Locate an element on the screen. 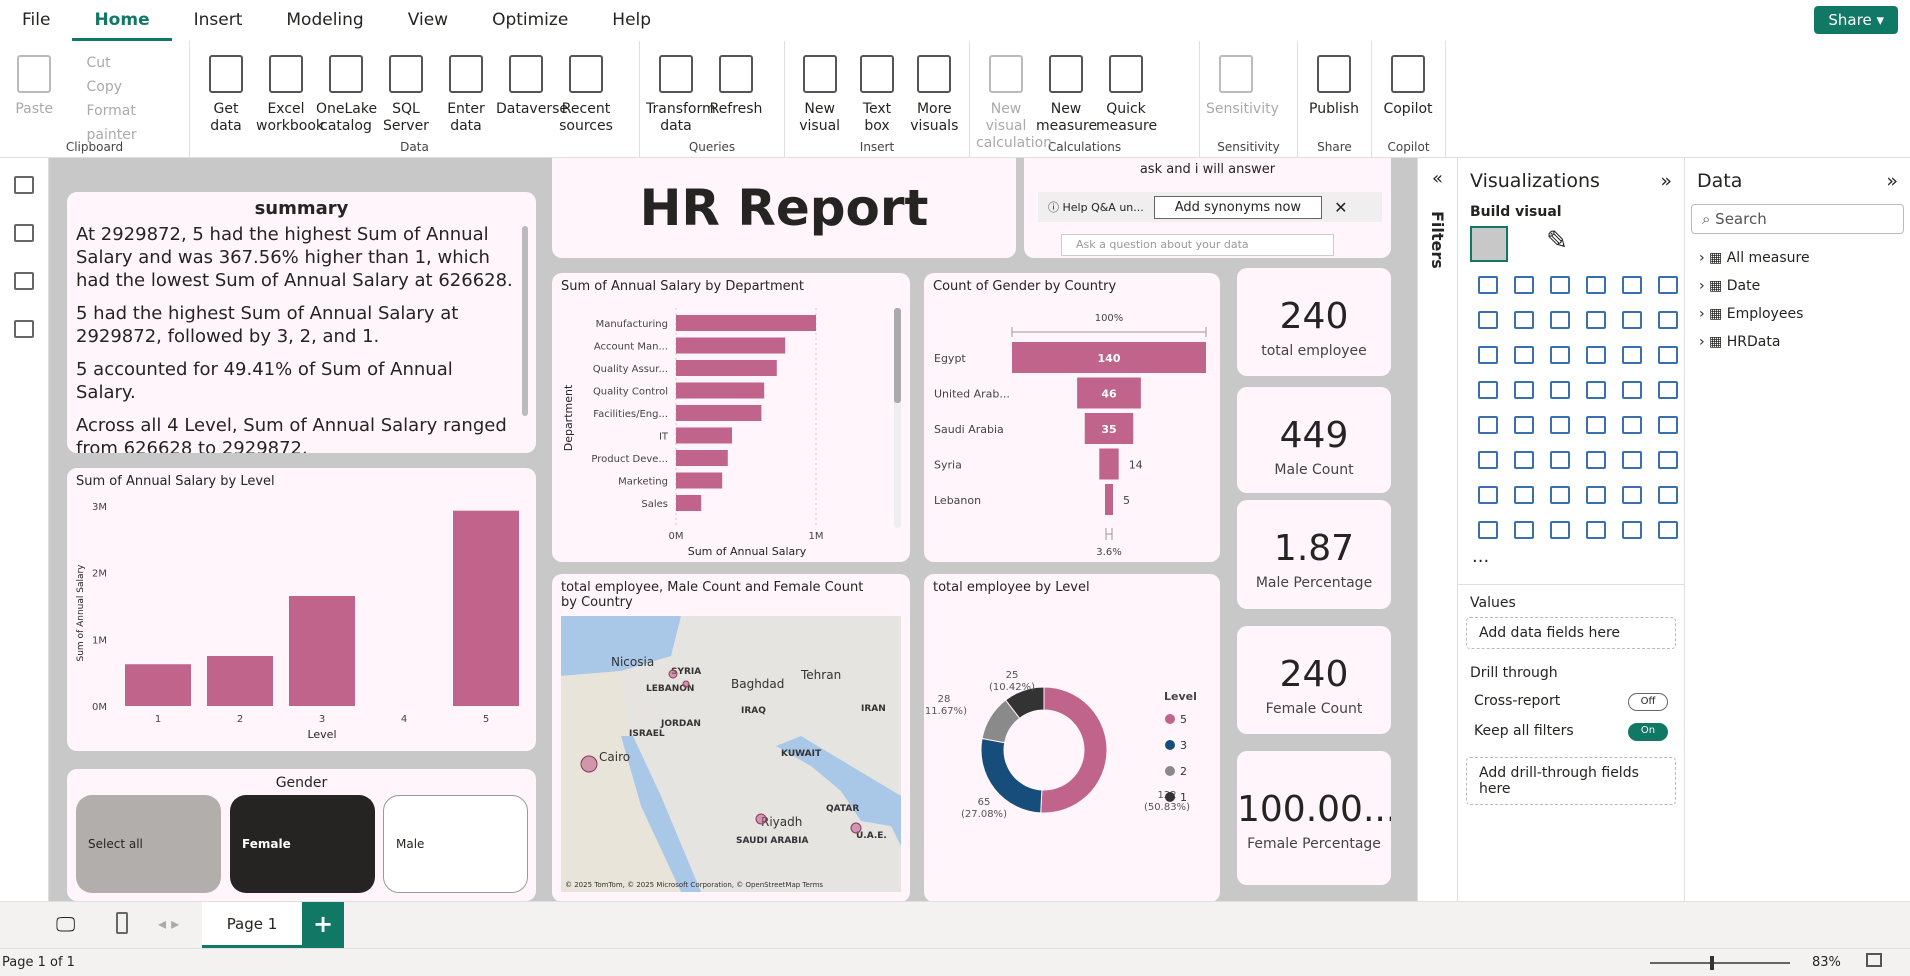 The image size is (1910, 976). ribbon-button-sensitivity: Sensitivity is located at coordinates (1242, 102).